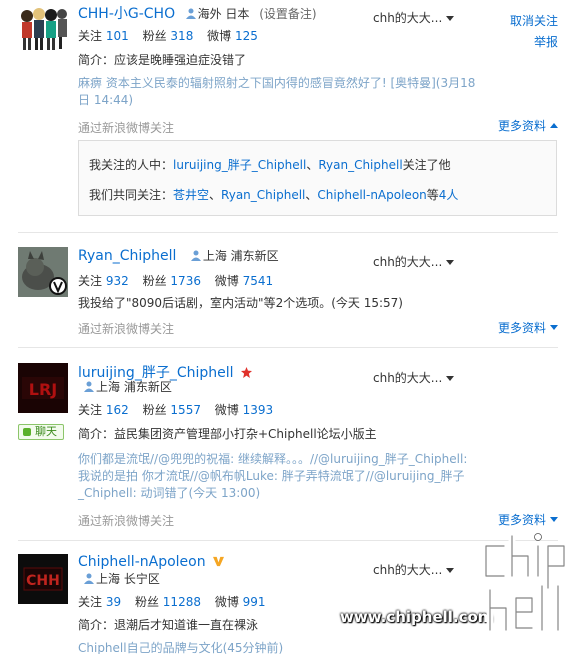 The image size is (582, 654). I want to click on follow-count: 39, so click(113, 602).